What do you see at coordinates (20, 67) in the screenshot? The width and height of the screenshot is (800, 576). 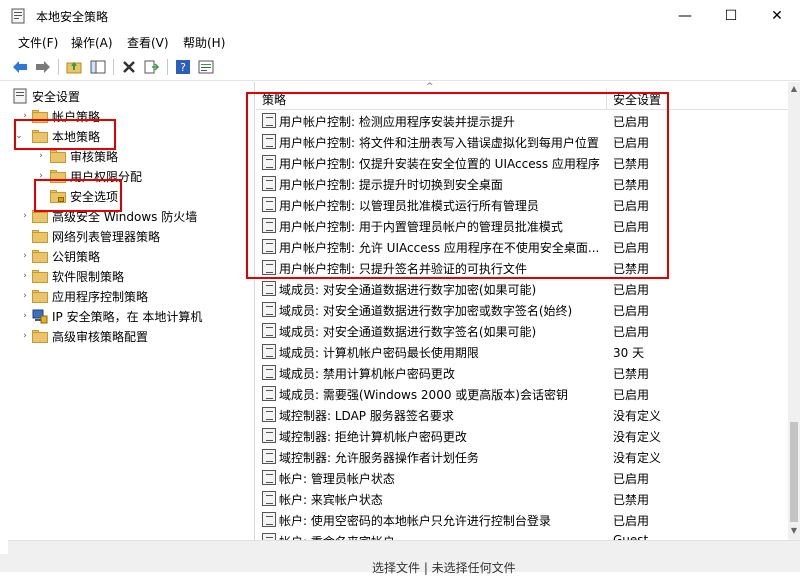 I see `back-arrow-icon` at bounding box center [20, 67].